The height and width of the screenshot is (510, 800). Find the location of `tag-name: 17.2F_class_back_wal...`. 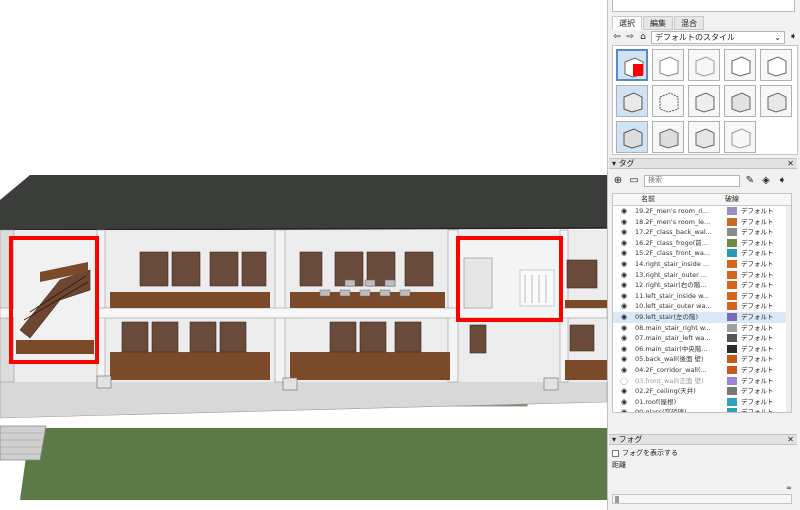

tag-name: 17.2F_class_back_wal... is located at coordinates (681, 232).